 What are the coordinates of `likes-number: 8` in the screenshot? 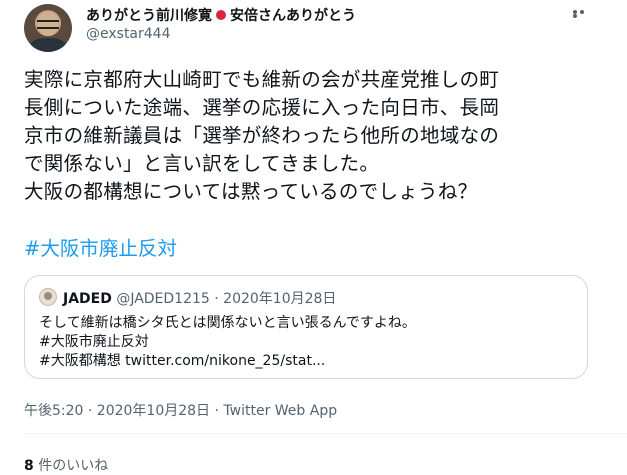 It's located at (29, 466).